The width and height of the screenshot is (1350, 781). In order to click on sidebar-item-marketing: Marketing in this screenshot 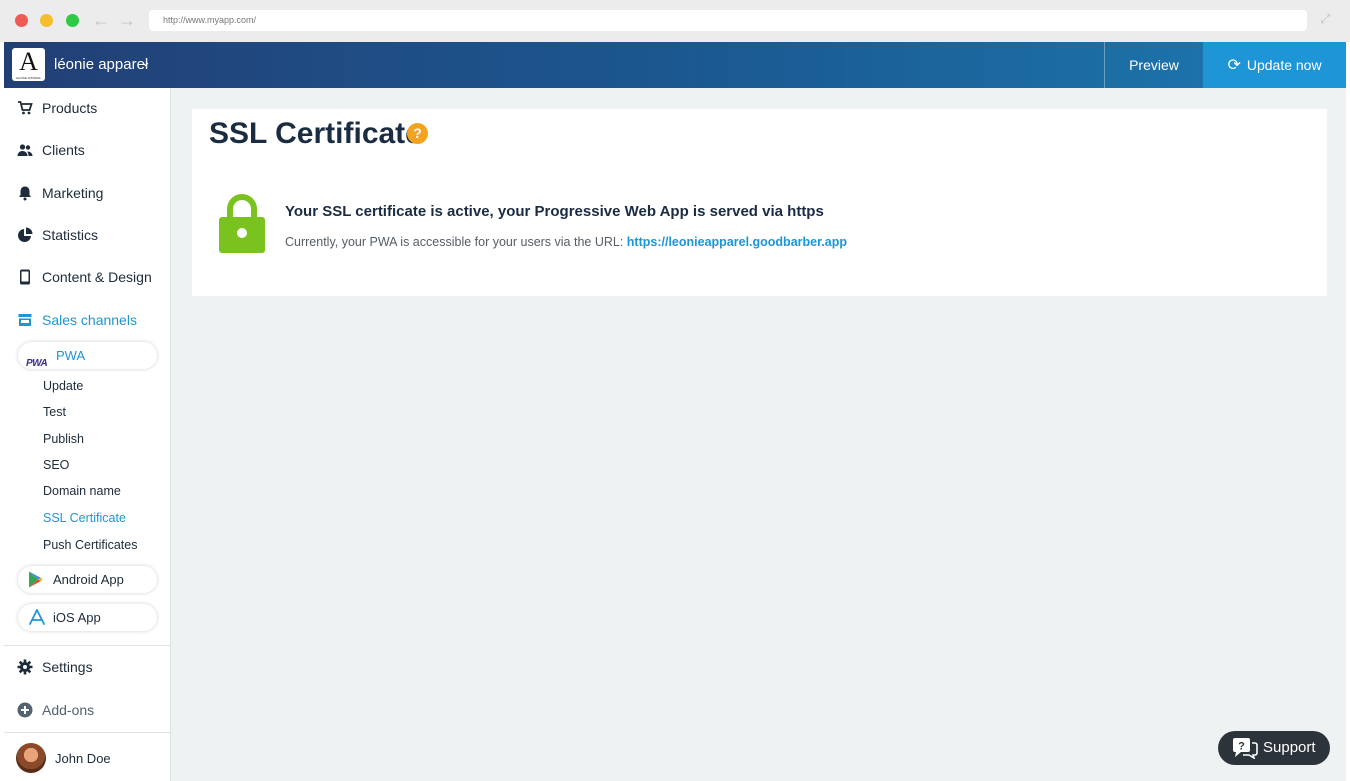, I will do `click(87, 193)`.